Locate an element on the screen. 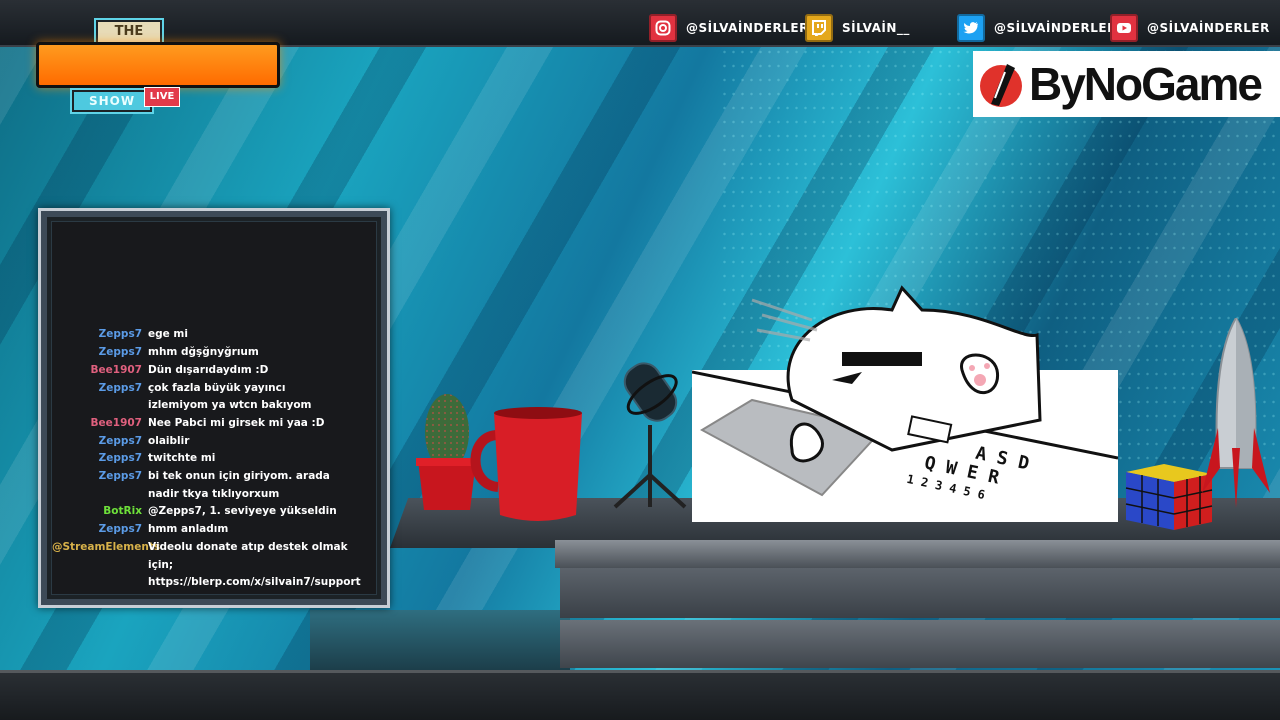 Image resolution: width=1280 pixels, height=720 pixels. bynogame-logo-icon is located at coordinates (1001, 85).